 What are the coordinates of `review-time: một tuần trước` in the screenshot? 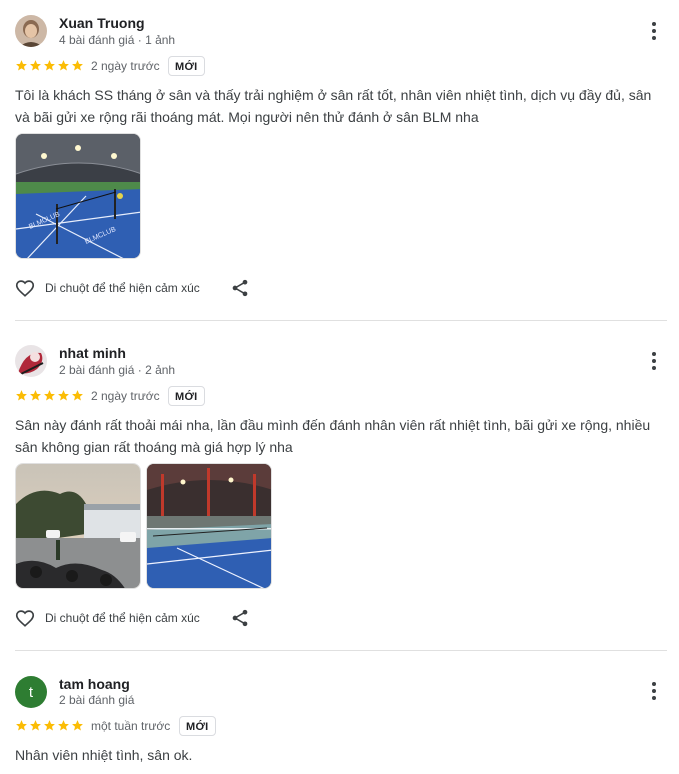 It's located at (131, 726).